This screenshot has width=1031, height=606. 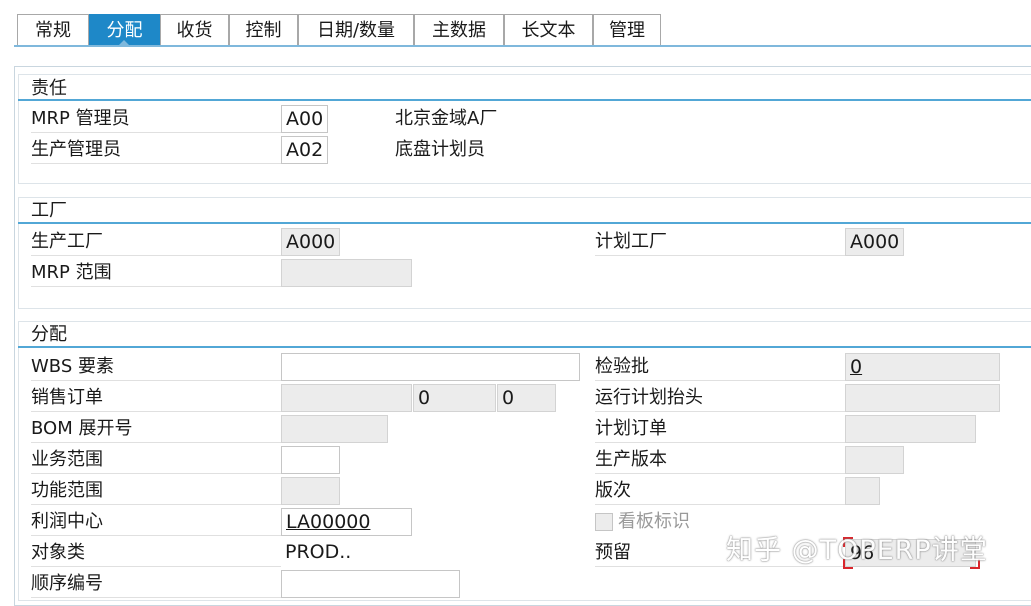 I want to click on mrp-area-field, so click(x=346, y=273).